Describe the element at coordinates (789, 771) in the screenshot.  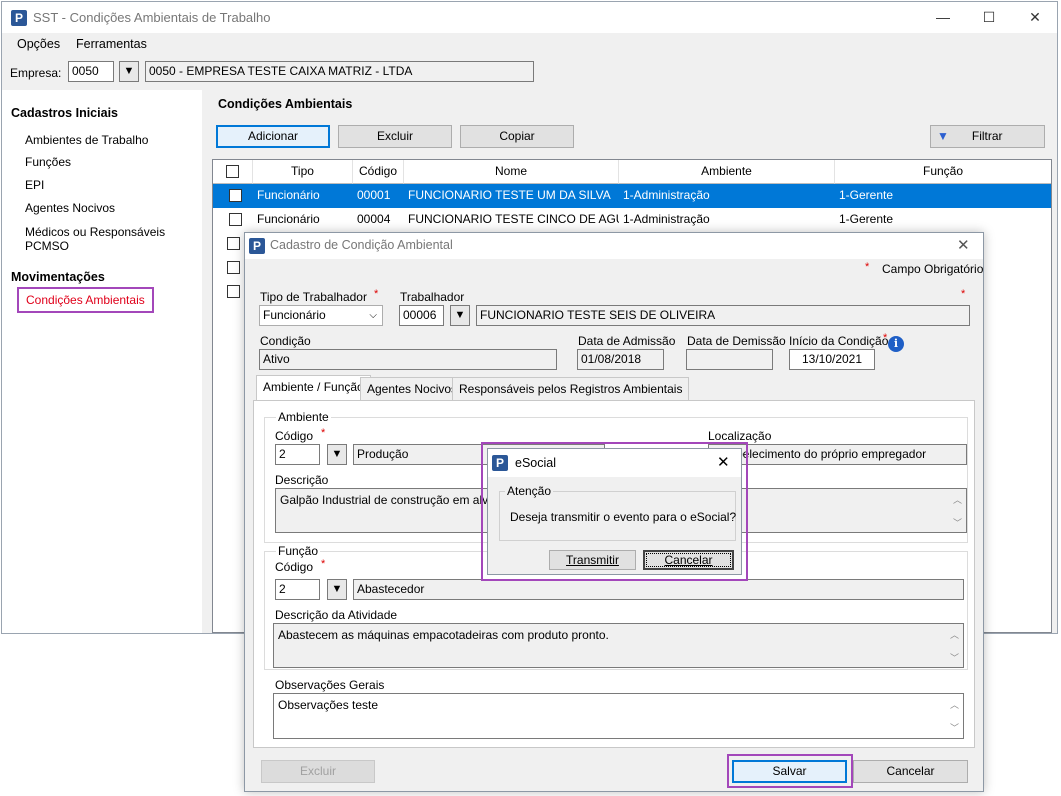
I see `save-button: Salvar` at that location.